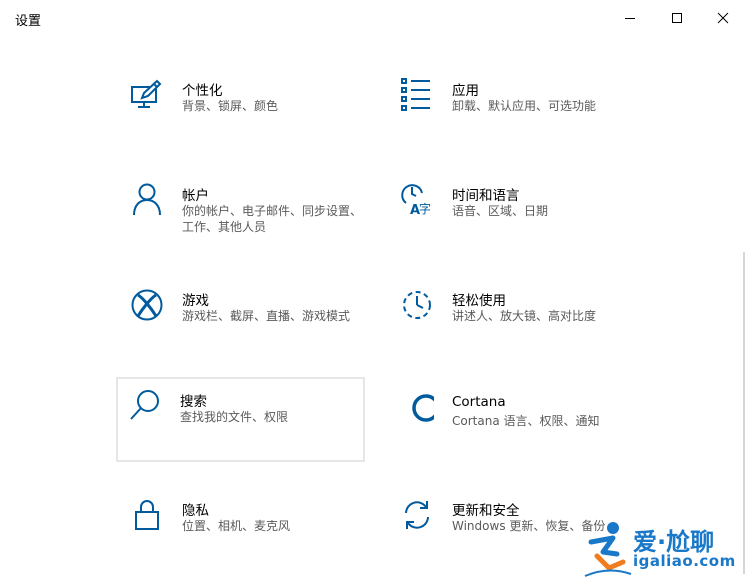 Image resolution: width=745 pixels, height=588 pixels. What do you see at coordinates (684, 561) in the screenshot?
I see `watermark-url: igaliao.com` at bounding box center [684, 561].